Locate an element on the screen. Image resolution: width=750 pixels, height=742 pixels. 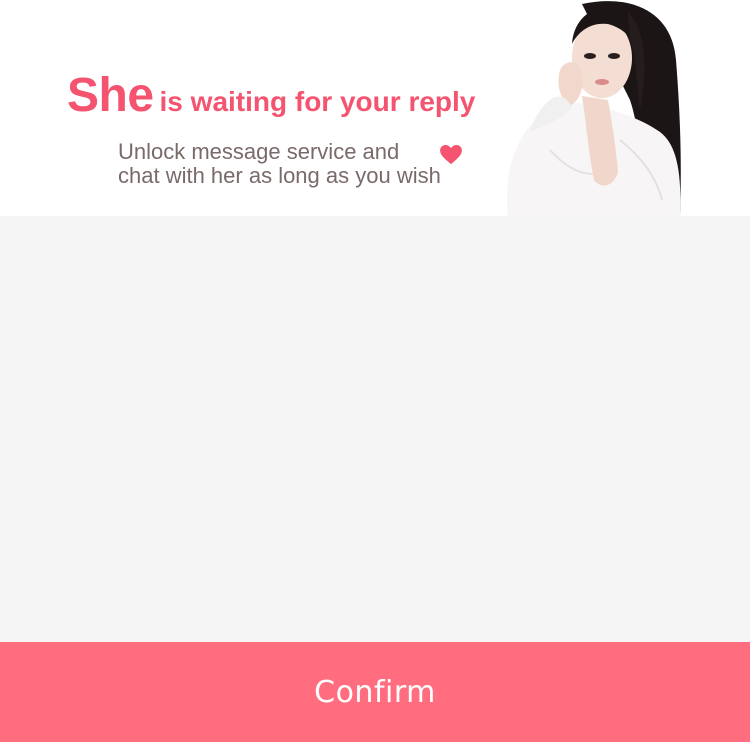
banner-subtitle-line-1: Unlock message service and is located at coordinates (259, 151).